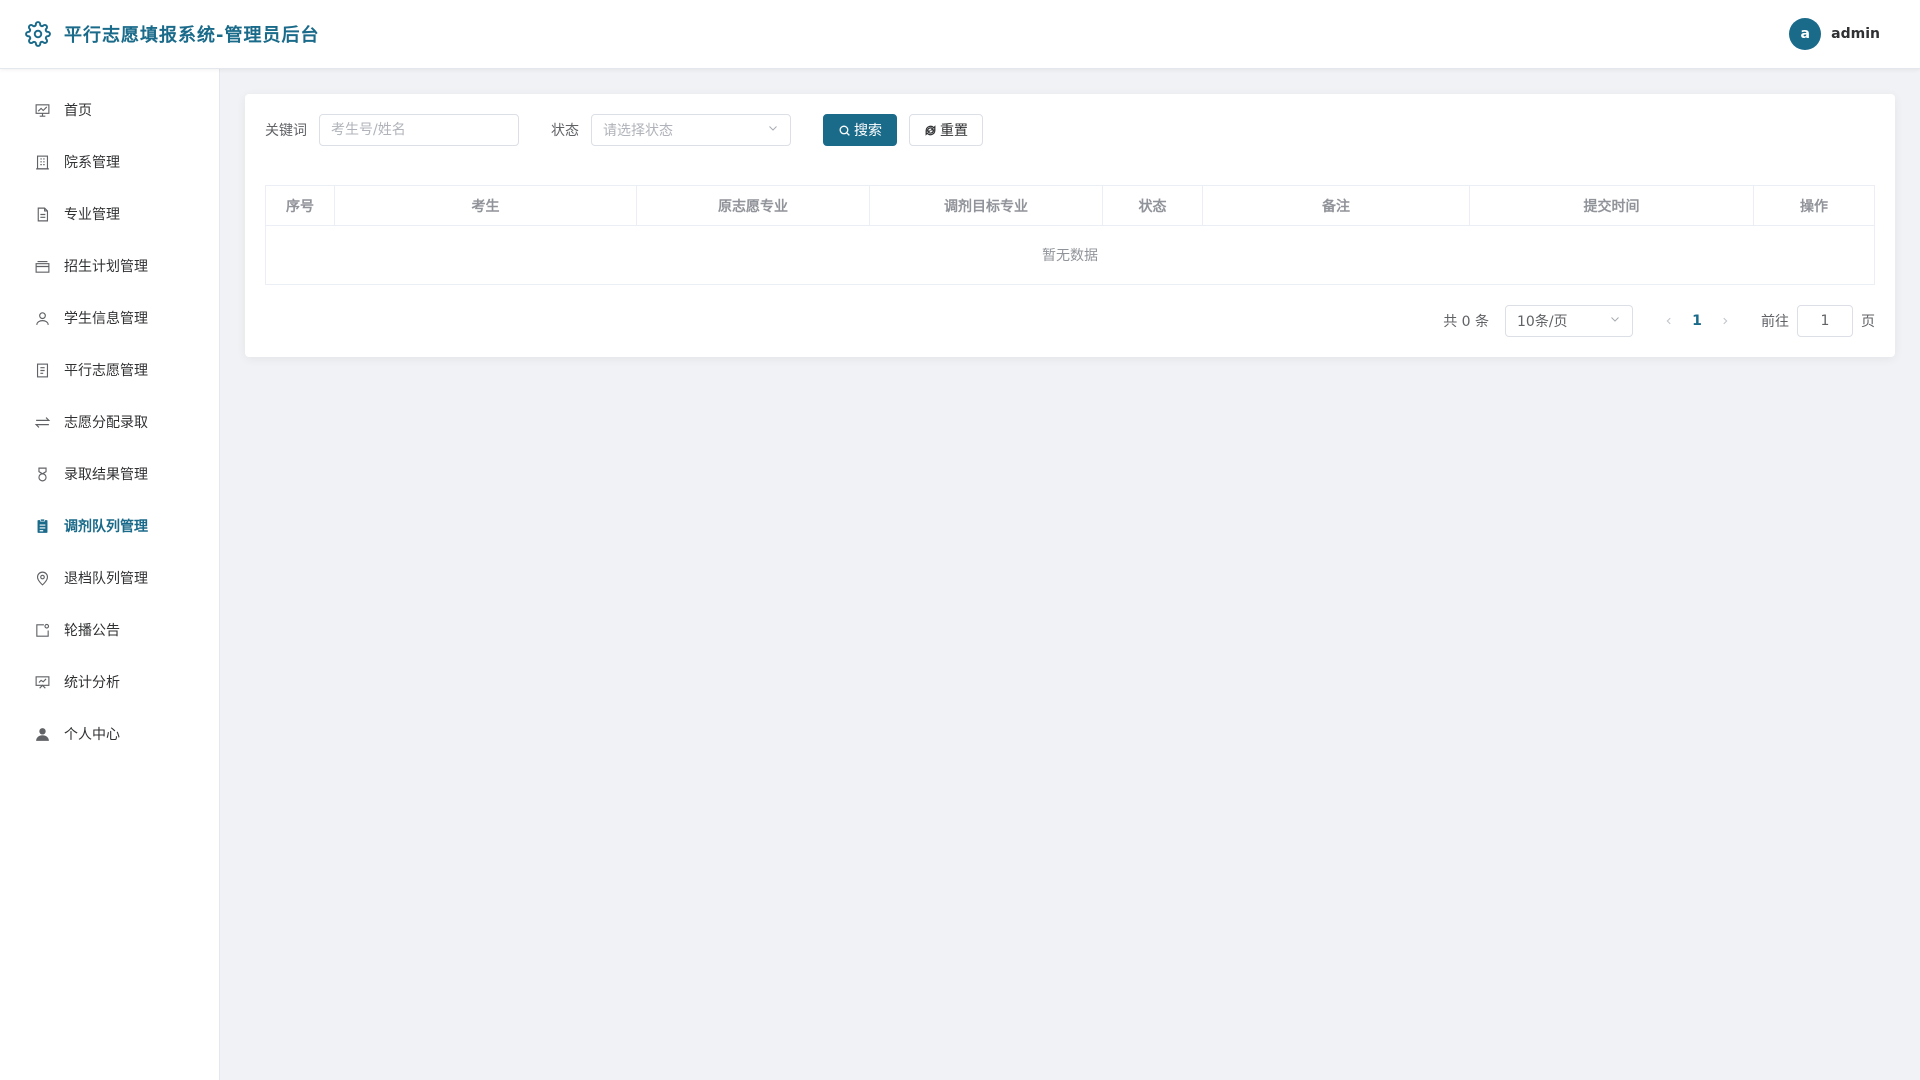  I want to click on sidebar-item-majors: 专业管理, so click(109, 214).